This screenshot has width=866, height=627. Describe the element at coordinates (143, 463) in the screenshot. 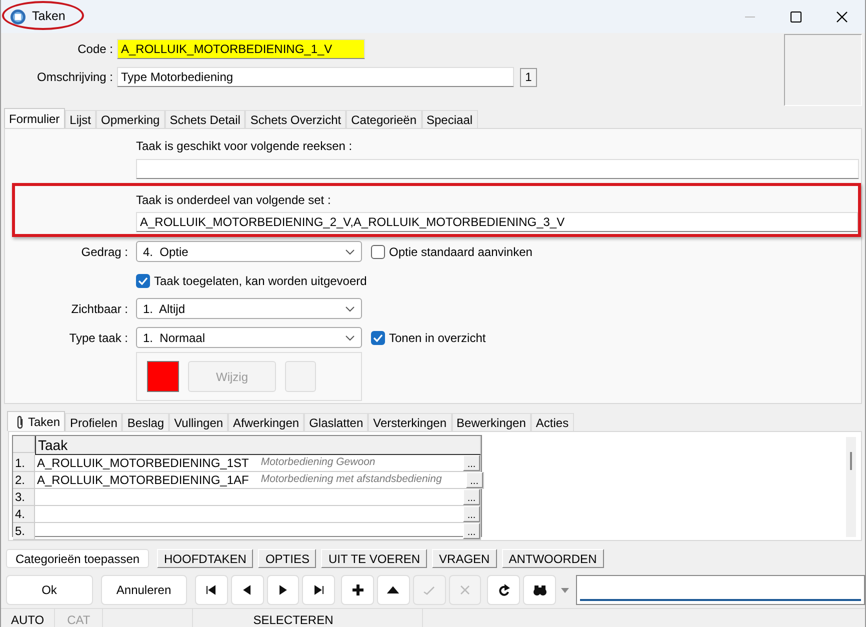

I see `table-cell-text: A_ROLLUIK_MOTORBEDIENING_1ST` at that location.